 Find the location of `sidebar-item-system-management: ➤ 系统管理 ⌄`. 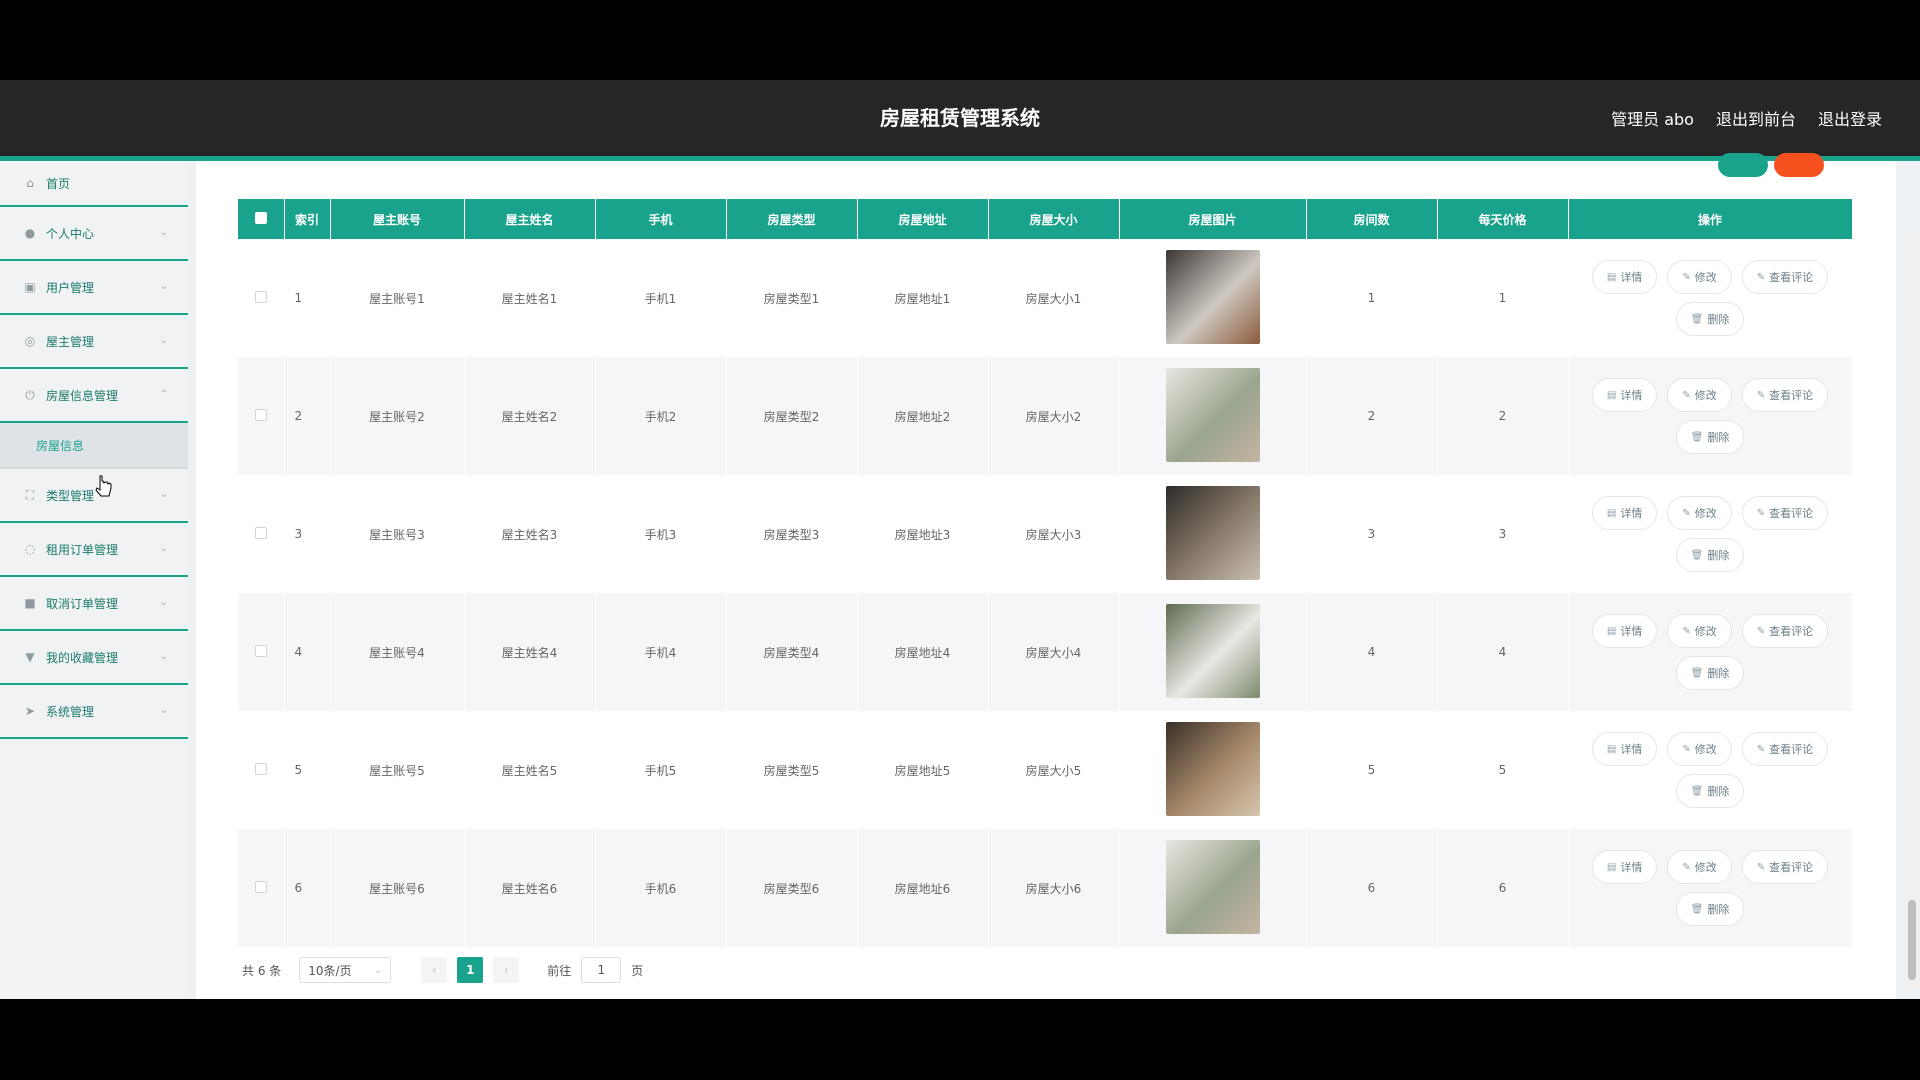

sidebar-item-system-management: ➤ 系统管理 ⌄ is located at coordinates (94, 712).